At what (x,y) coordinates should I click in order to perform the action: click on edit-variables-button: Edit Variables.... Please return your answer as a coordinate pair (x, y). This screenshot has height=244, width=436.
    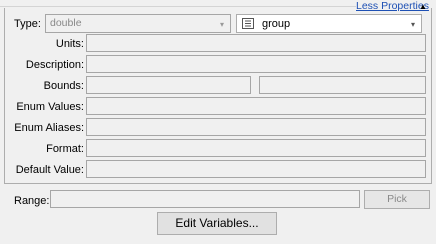
    Looking at the image, I should click on (217, 223).